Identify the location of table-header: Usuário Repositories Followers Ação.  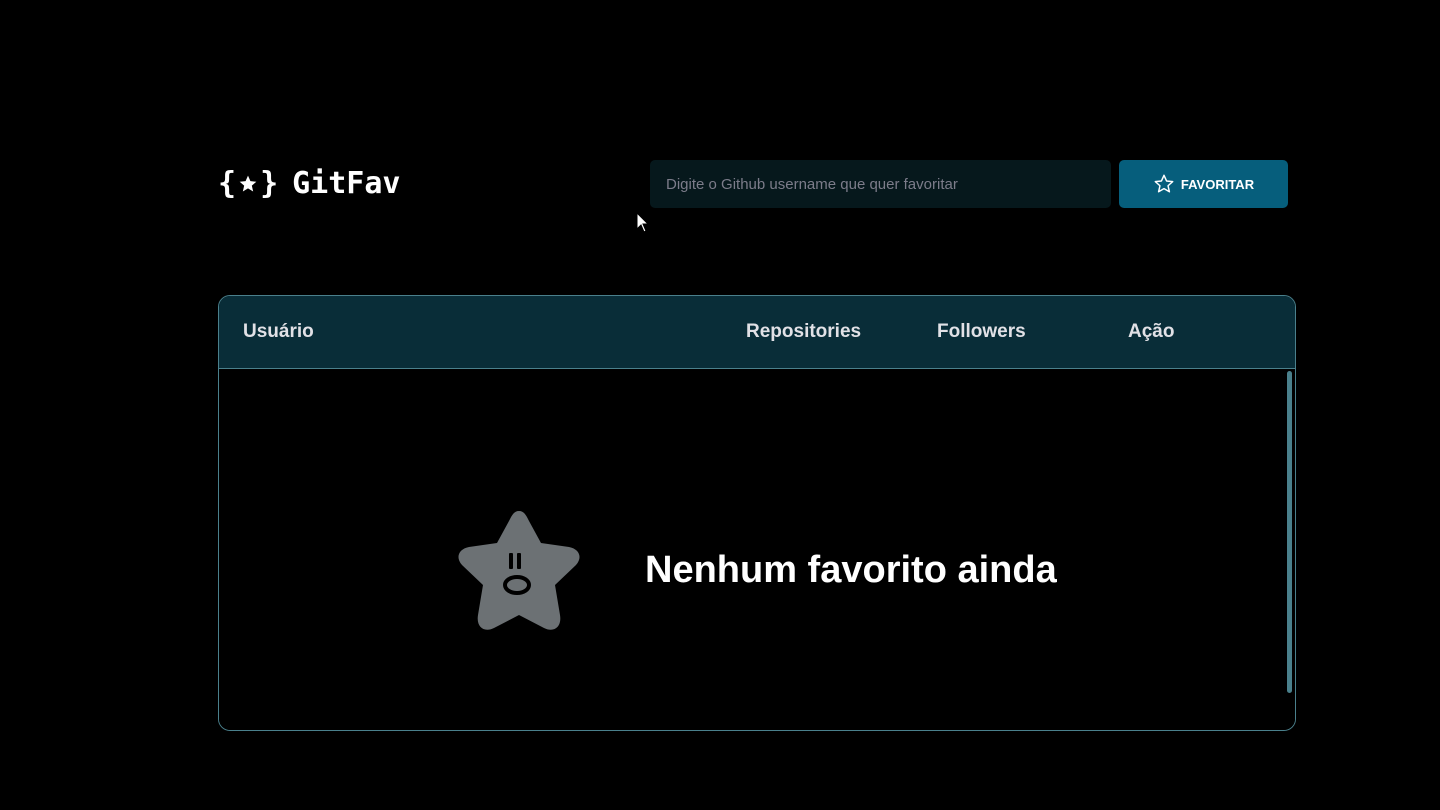
(757, 332).